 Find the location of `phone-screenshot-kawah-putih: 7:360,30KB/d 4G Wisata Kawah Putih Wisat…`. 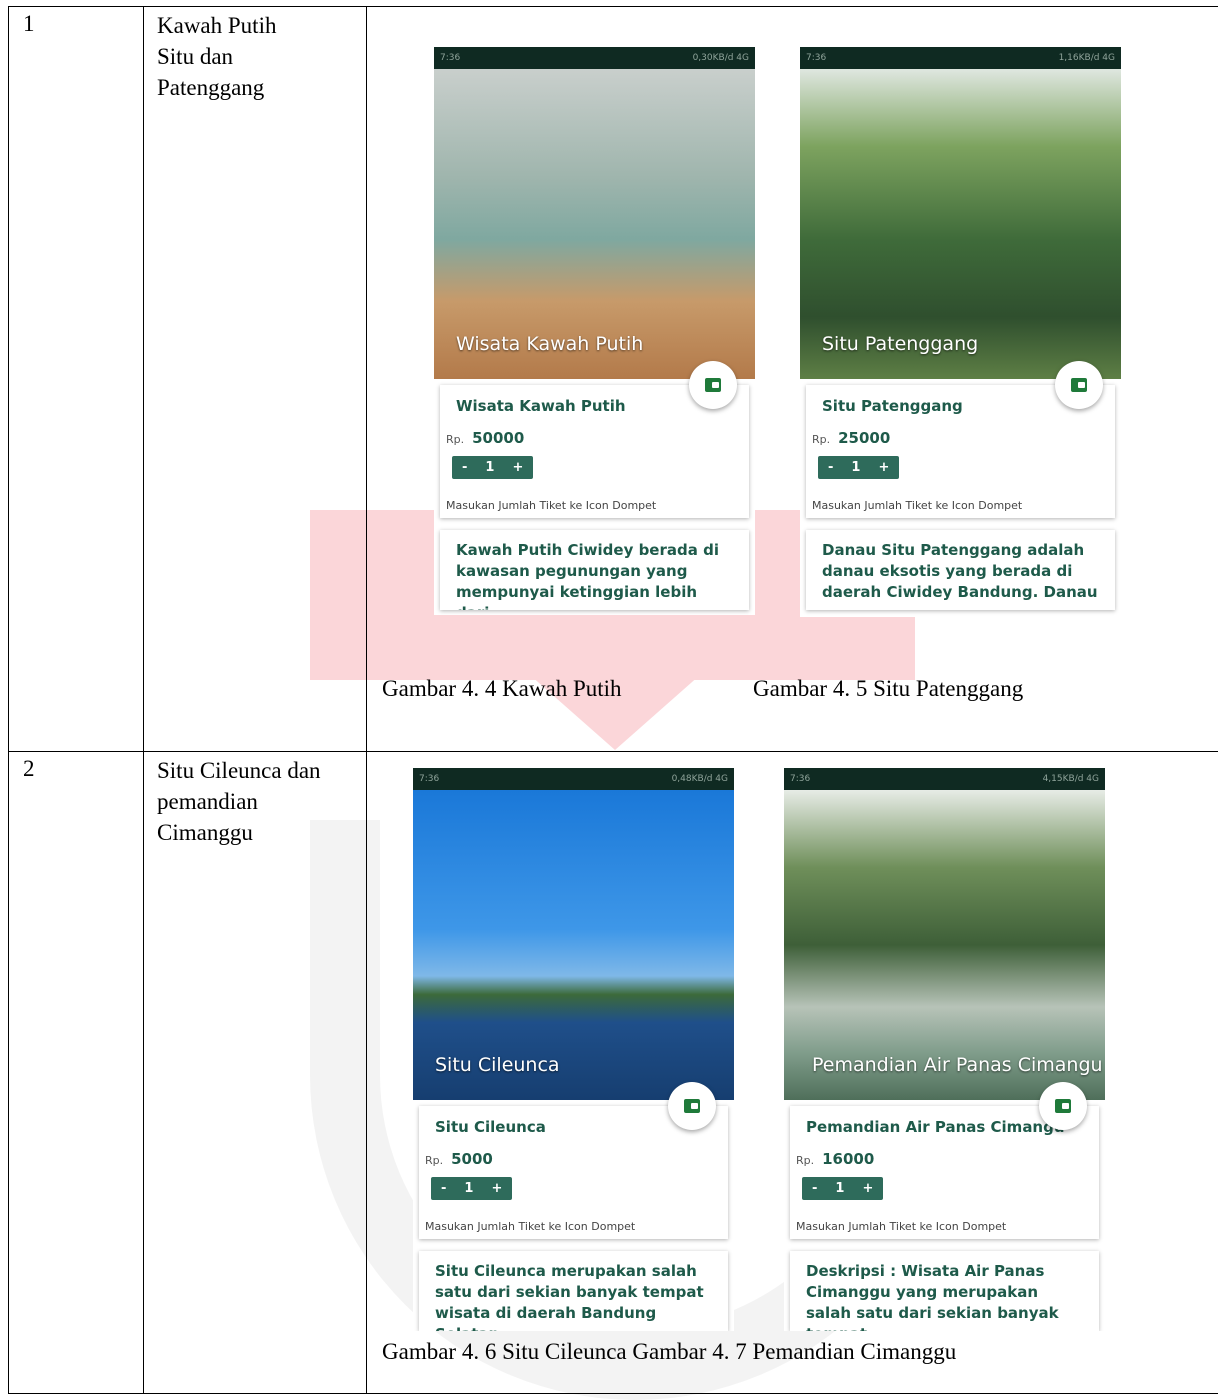

phone-screenshot-kawah-putih: 7:360,30KB/d 4G Wisata Kawah Putih Wisat… is located at coordinates (594, 331).